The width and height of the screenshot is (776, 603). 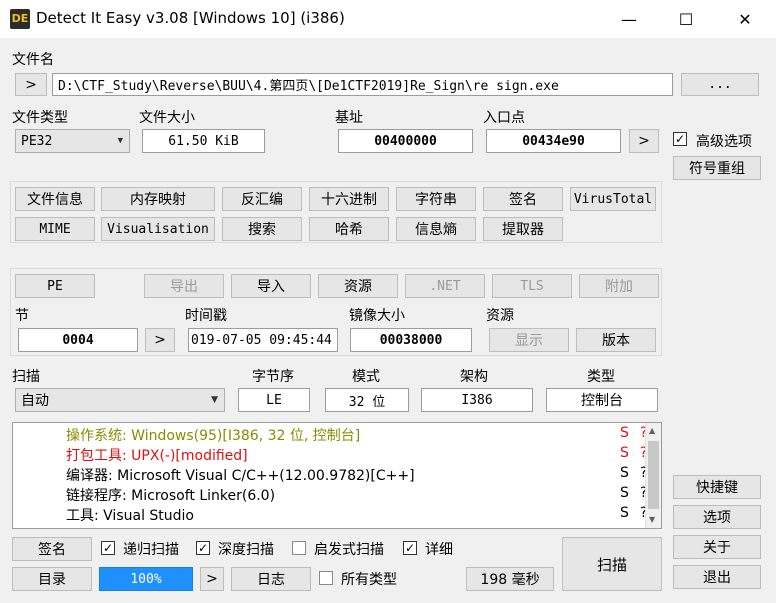 I want to click on timestamp-label: 时间戳, so click(x=206, y=316).